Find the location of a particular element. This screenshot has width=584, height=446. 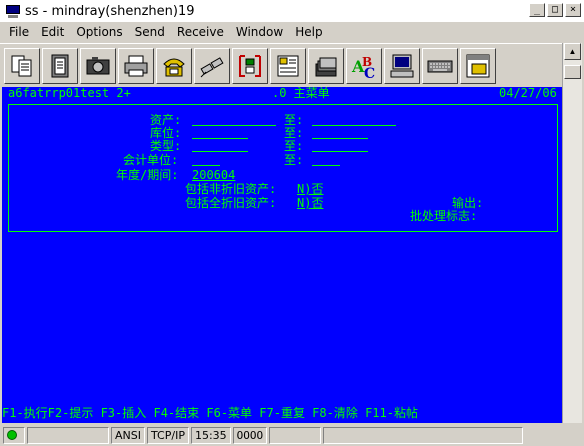

include-full-dep-field: N)否 is located at coordinates (310, 203).